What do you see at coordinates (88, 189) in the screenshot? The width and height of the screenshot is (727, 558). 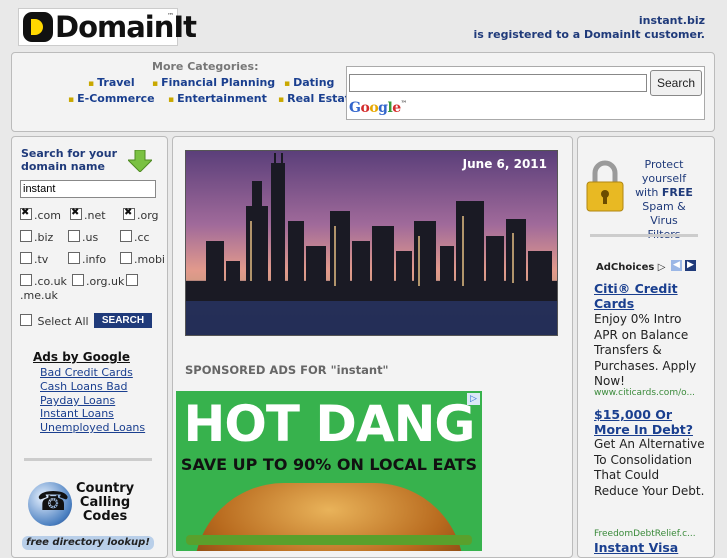 I see `domain-search-input` at bounding box center [88, 189].